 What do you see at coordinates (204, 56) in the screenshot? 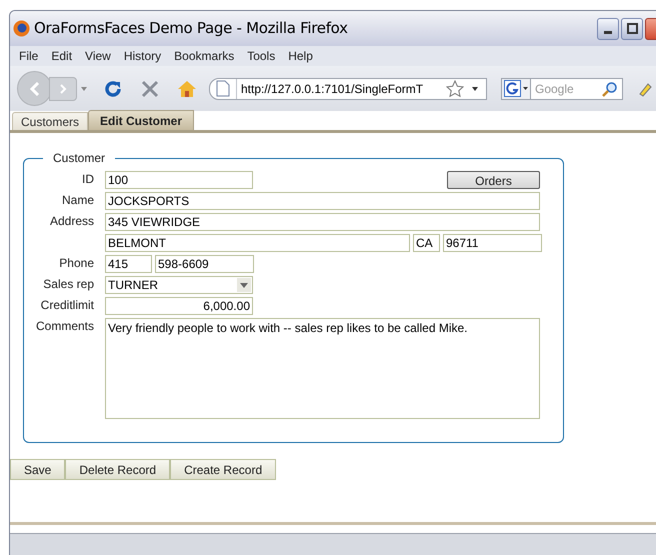
I see `menu-item: Bookmarks` at bounding box center [204, 56].